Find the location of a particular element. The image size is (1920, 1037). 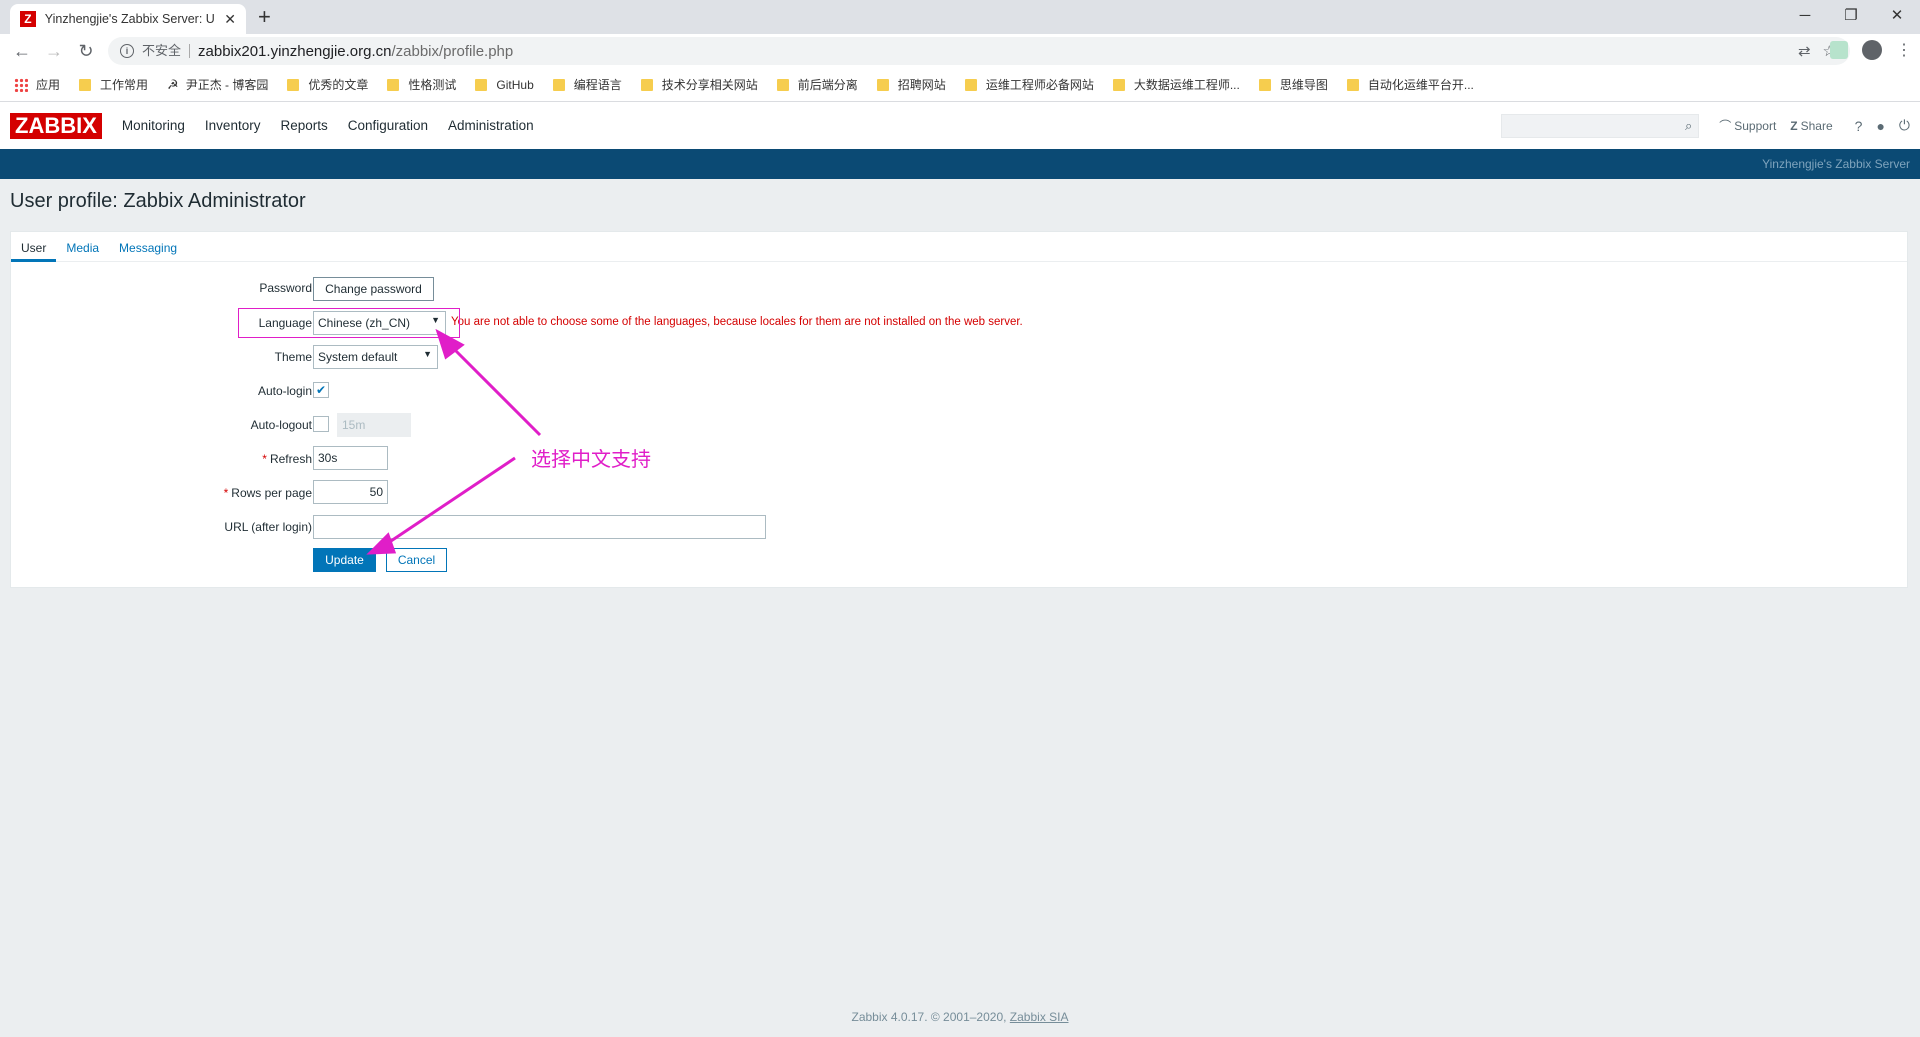

bookmark-item: 工作常用 is located at coordinates (113, 84).